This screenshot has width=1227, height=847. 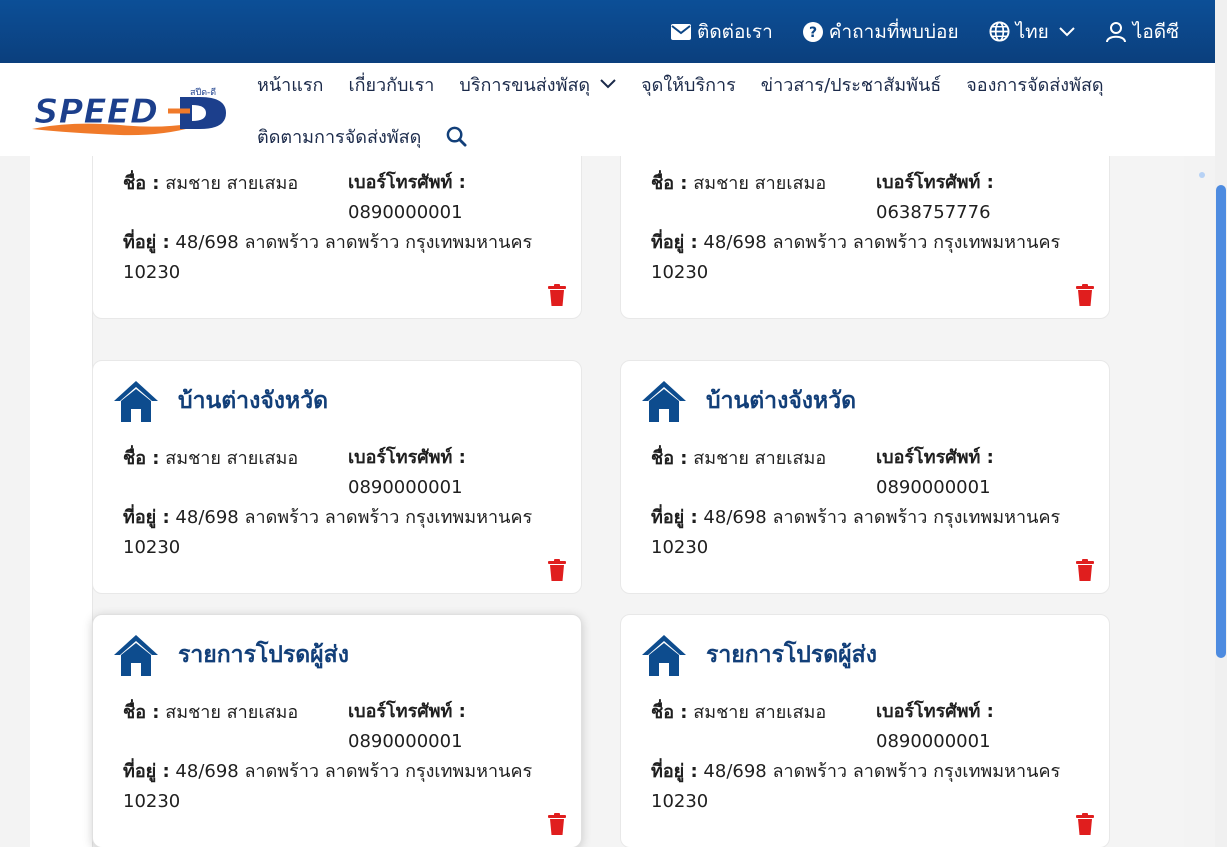 I want to click on nav-about-label: เกี่ยวกับเรา, so click(x=391, y=85).